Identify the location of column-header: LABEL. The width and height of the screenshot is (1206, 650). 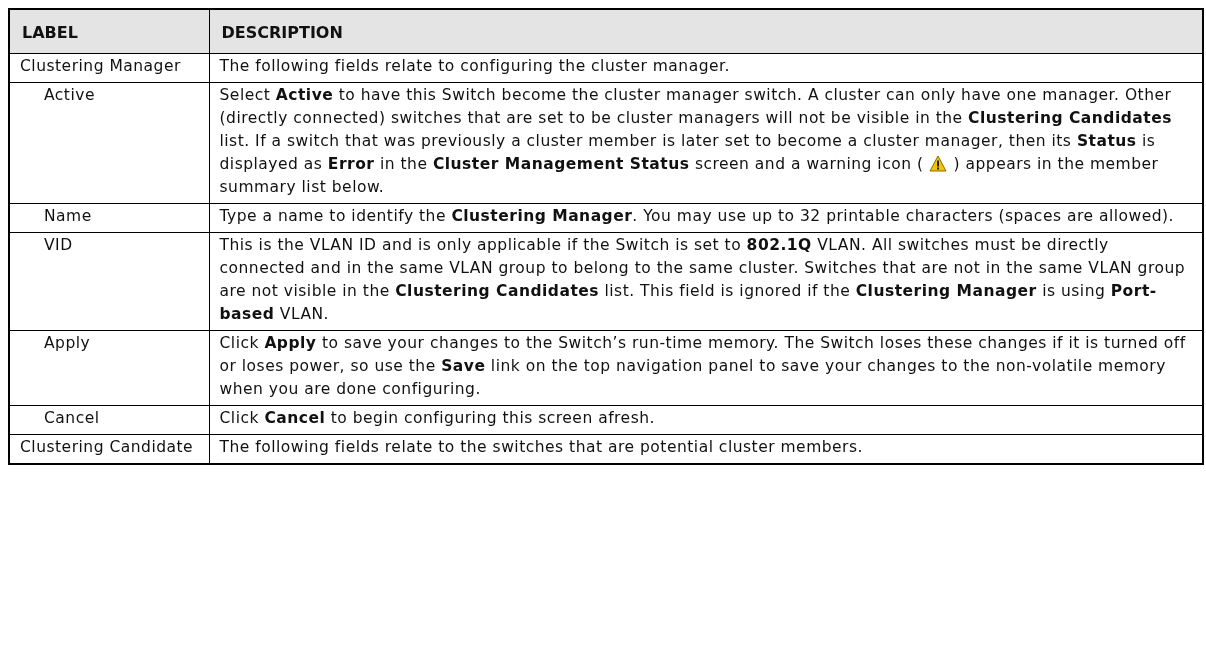
(109, 31).